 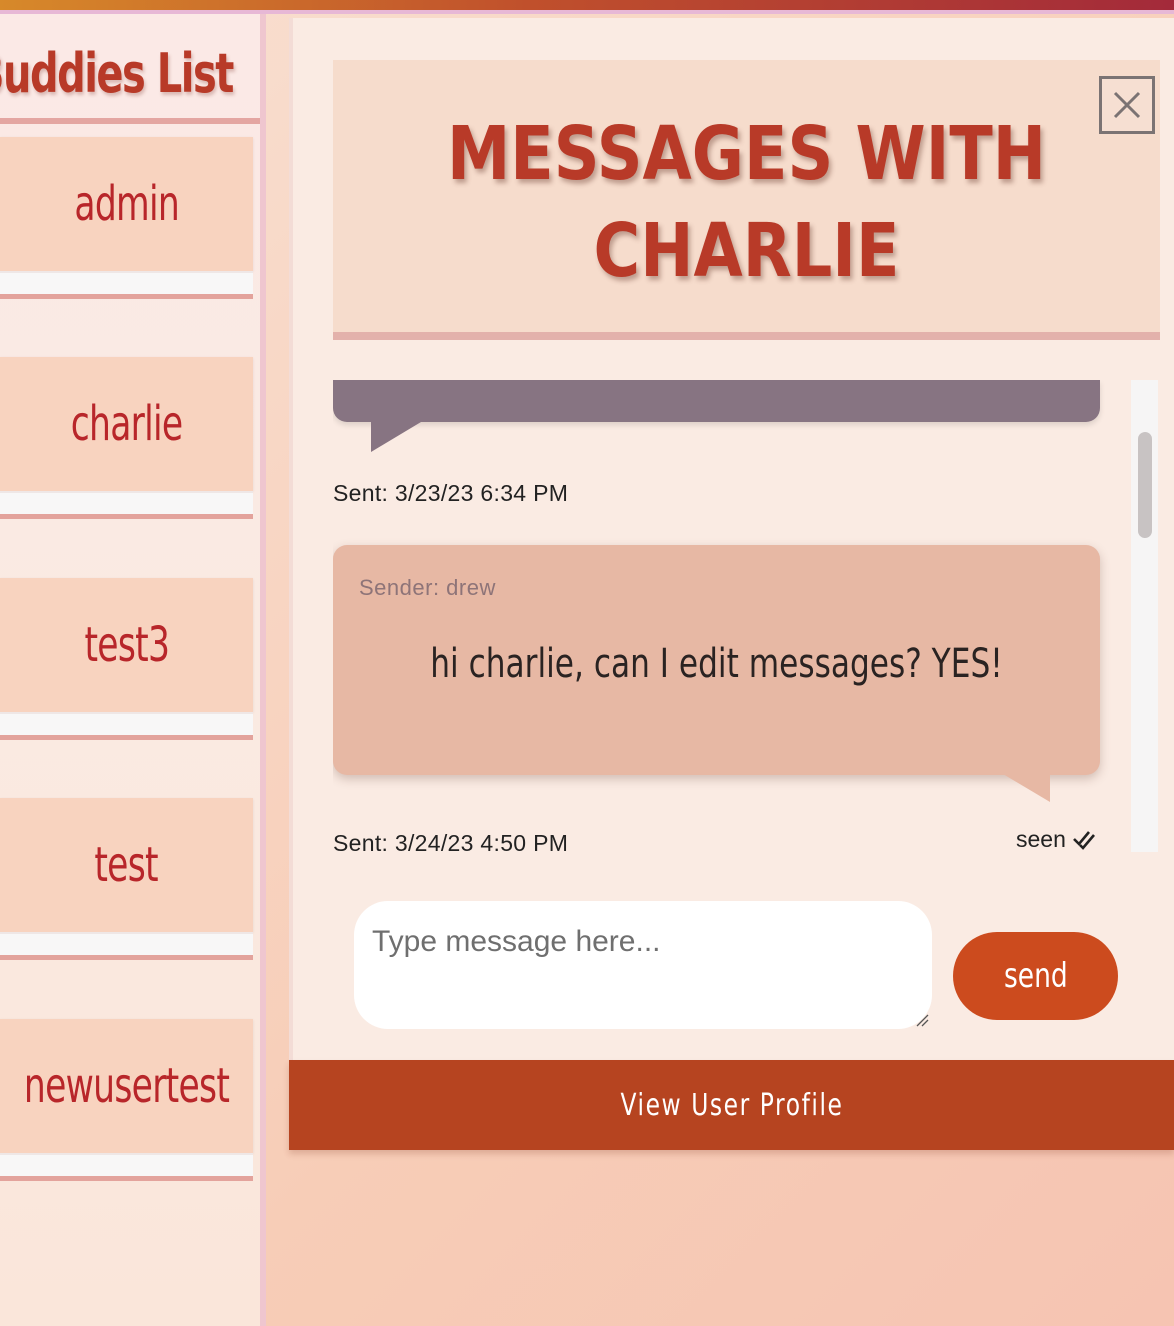 What do you see at coordinates (451, 841) in the screenshot?
I see `message-timestamp: Sent: 3/24/23 4:50 PM` at bounding box center [451, 841].